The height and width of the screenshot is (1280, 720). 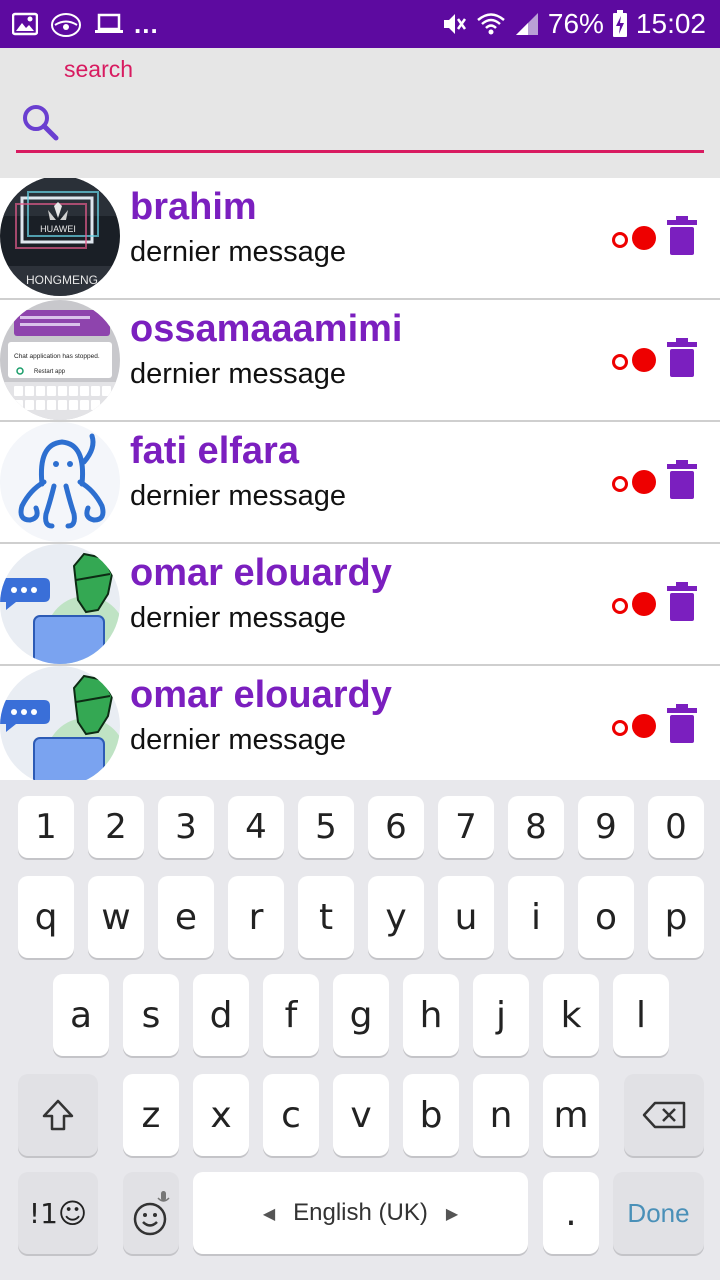 What do you see at coordinates (619, 23) in the screenshot?
I see `battery-charging-icon` at bounding box center [619, 23].